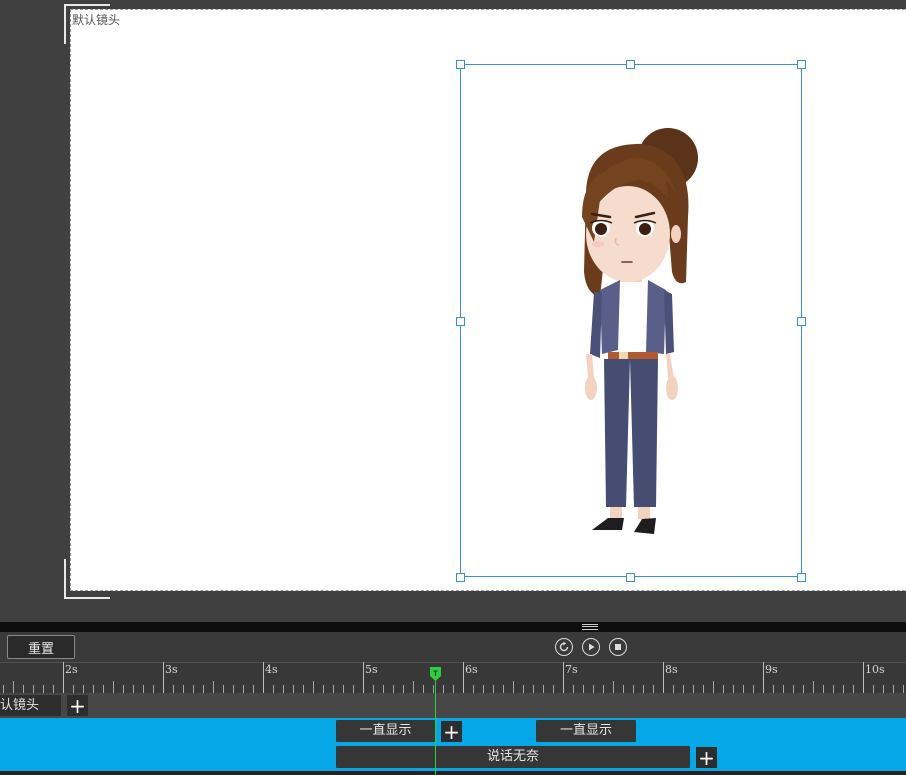 The image size is (906, 775). I want to click on resize-handle-bottom-right, so click(801, 577).